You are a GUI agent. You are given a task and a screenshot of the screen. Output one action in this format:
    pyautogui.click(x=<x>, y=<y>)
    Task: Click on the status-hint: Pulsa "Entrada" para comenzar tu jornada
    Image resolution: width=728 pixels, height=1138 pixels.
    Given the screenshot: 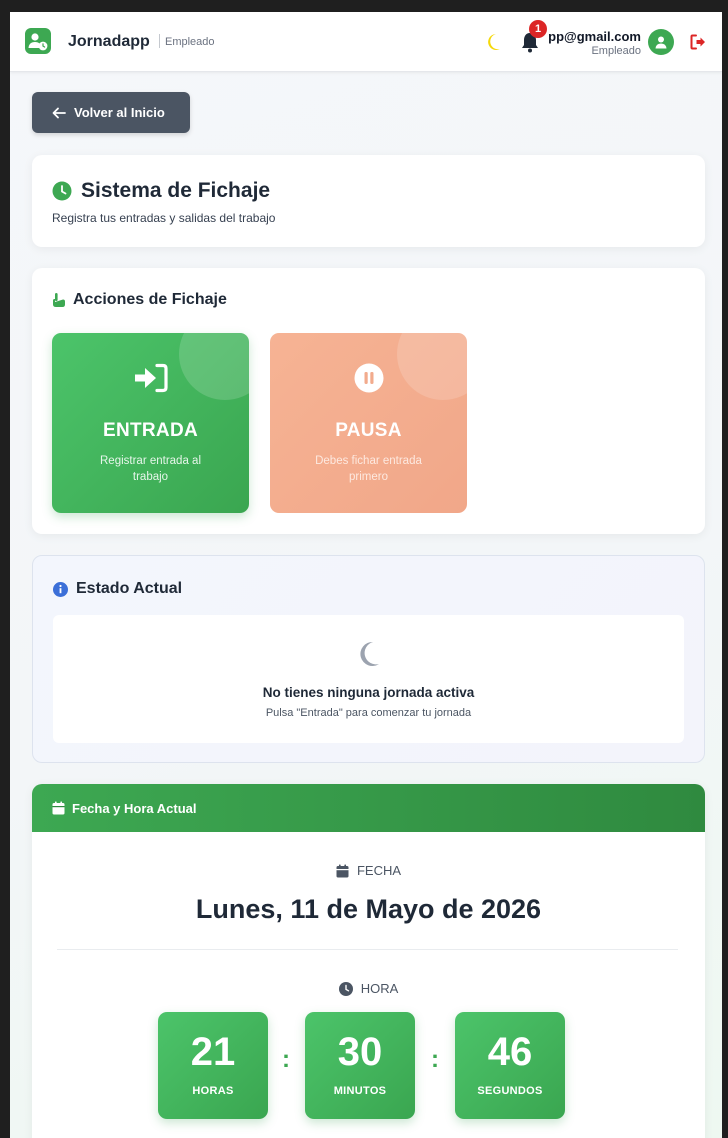 What is the action you would take?
    pyautogui.click(x=368, y=713)
    